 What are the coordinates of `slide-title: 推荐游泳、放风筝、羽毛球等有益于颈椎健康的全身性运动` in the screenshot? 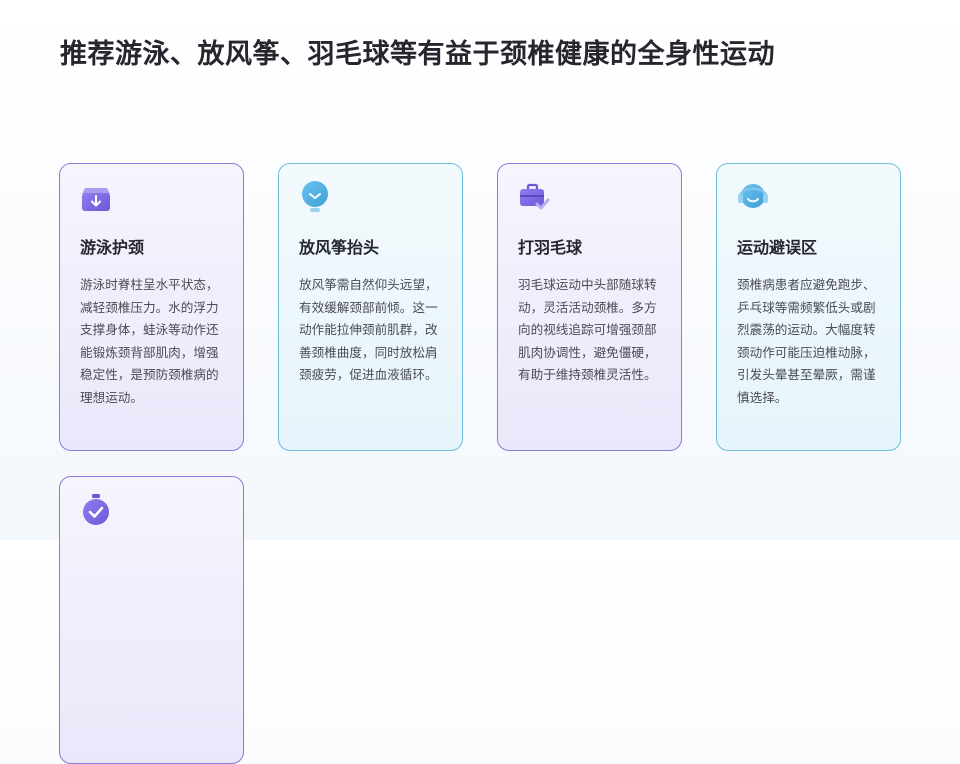 It's located at (417, 54).